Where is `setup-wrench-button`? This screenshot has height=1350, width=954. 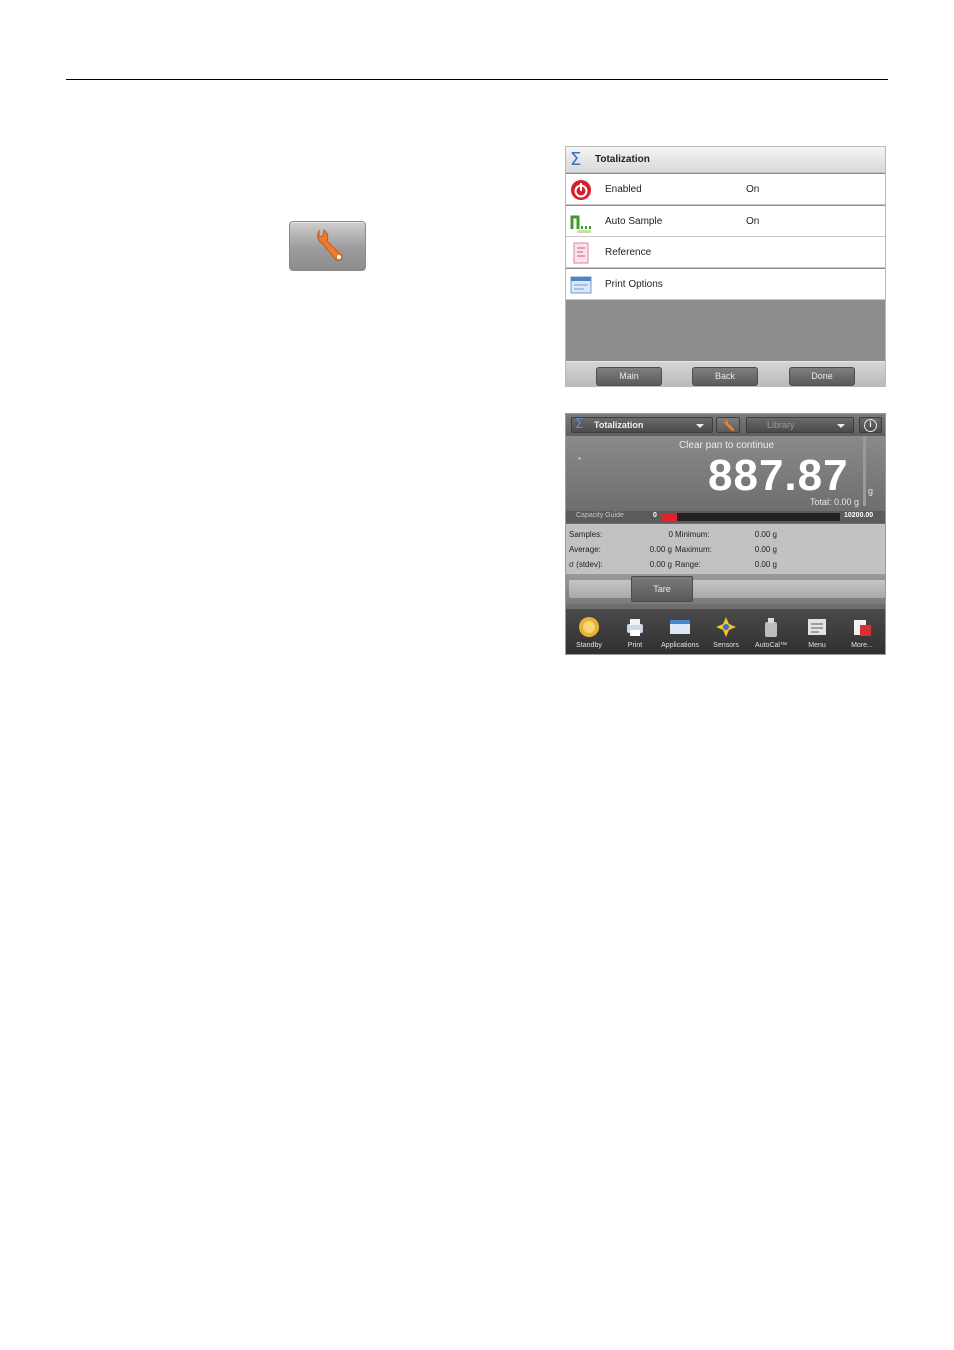
setup-wrench-button is located at coordinates (327, 246).